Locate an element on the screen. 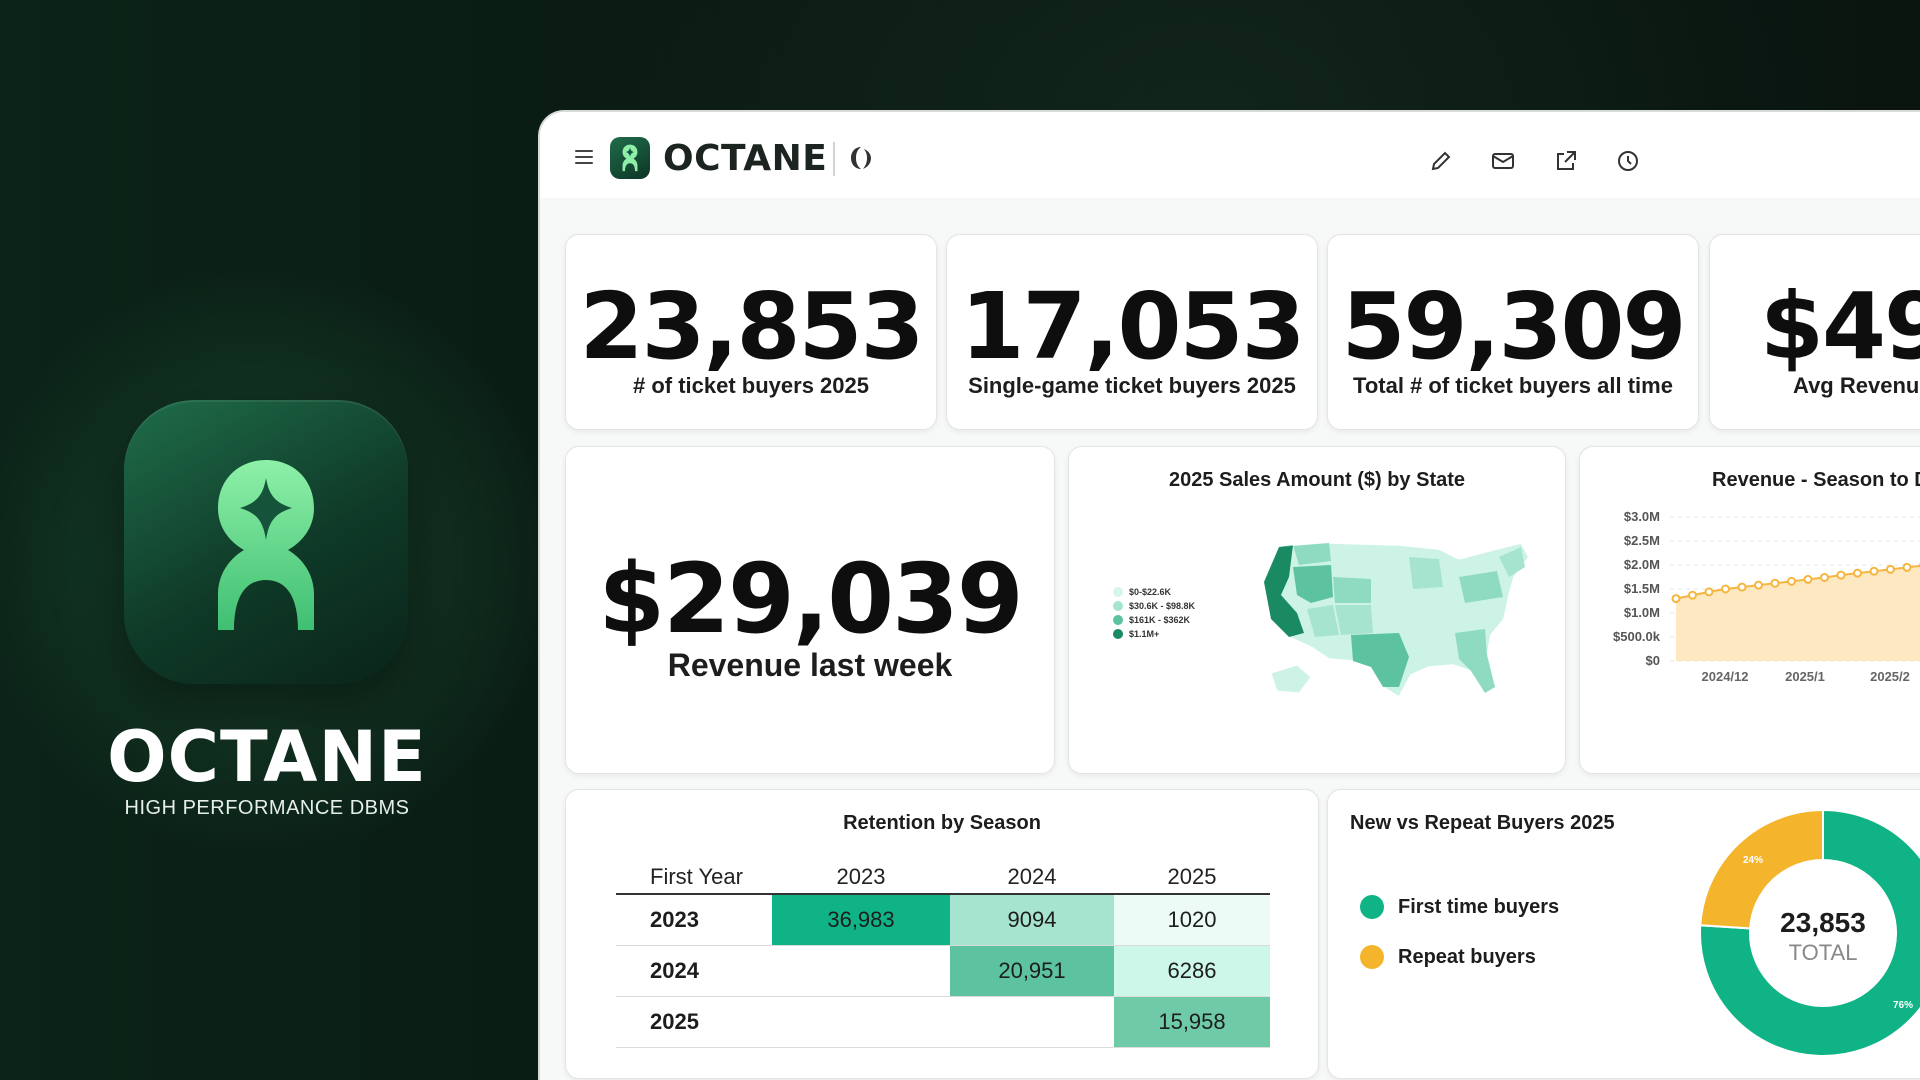 The width and height of the screenshot is (1920, 1080). map-title: 2025 Sales Amount ($) by State is located at coordinates (1317, 480).